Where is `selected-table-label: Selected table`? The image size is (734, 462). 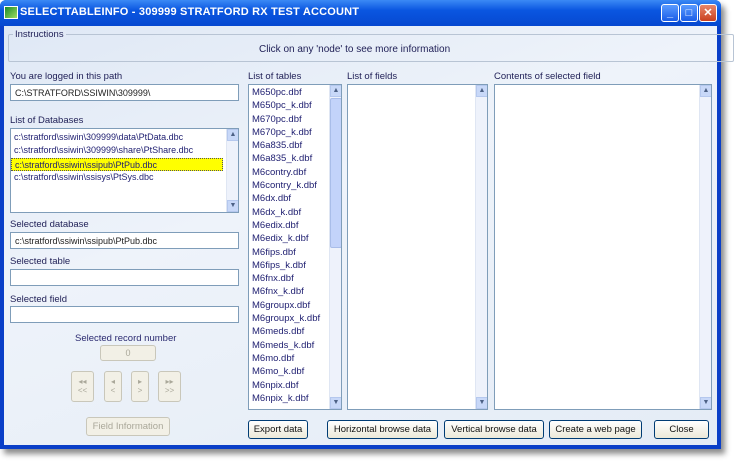
selected-table-label: Selected table is located at coordinates (40, 261).